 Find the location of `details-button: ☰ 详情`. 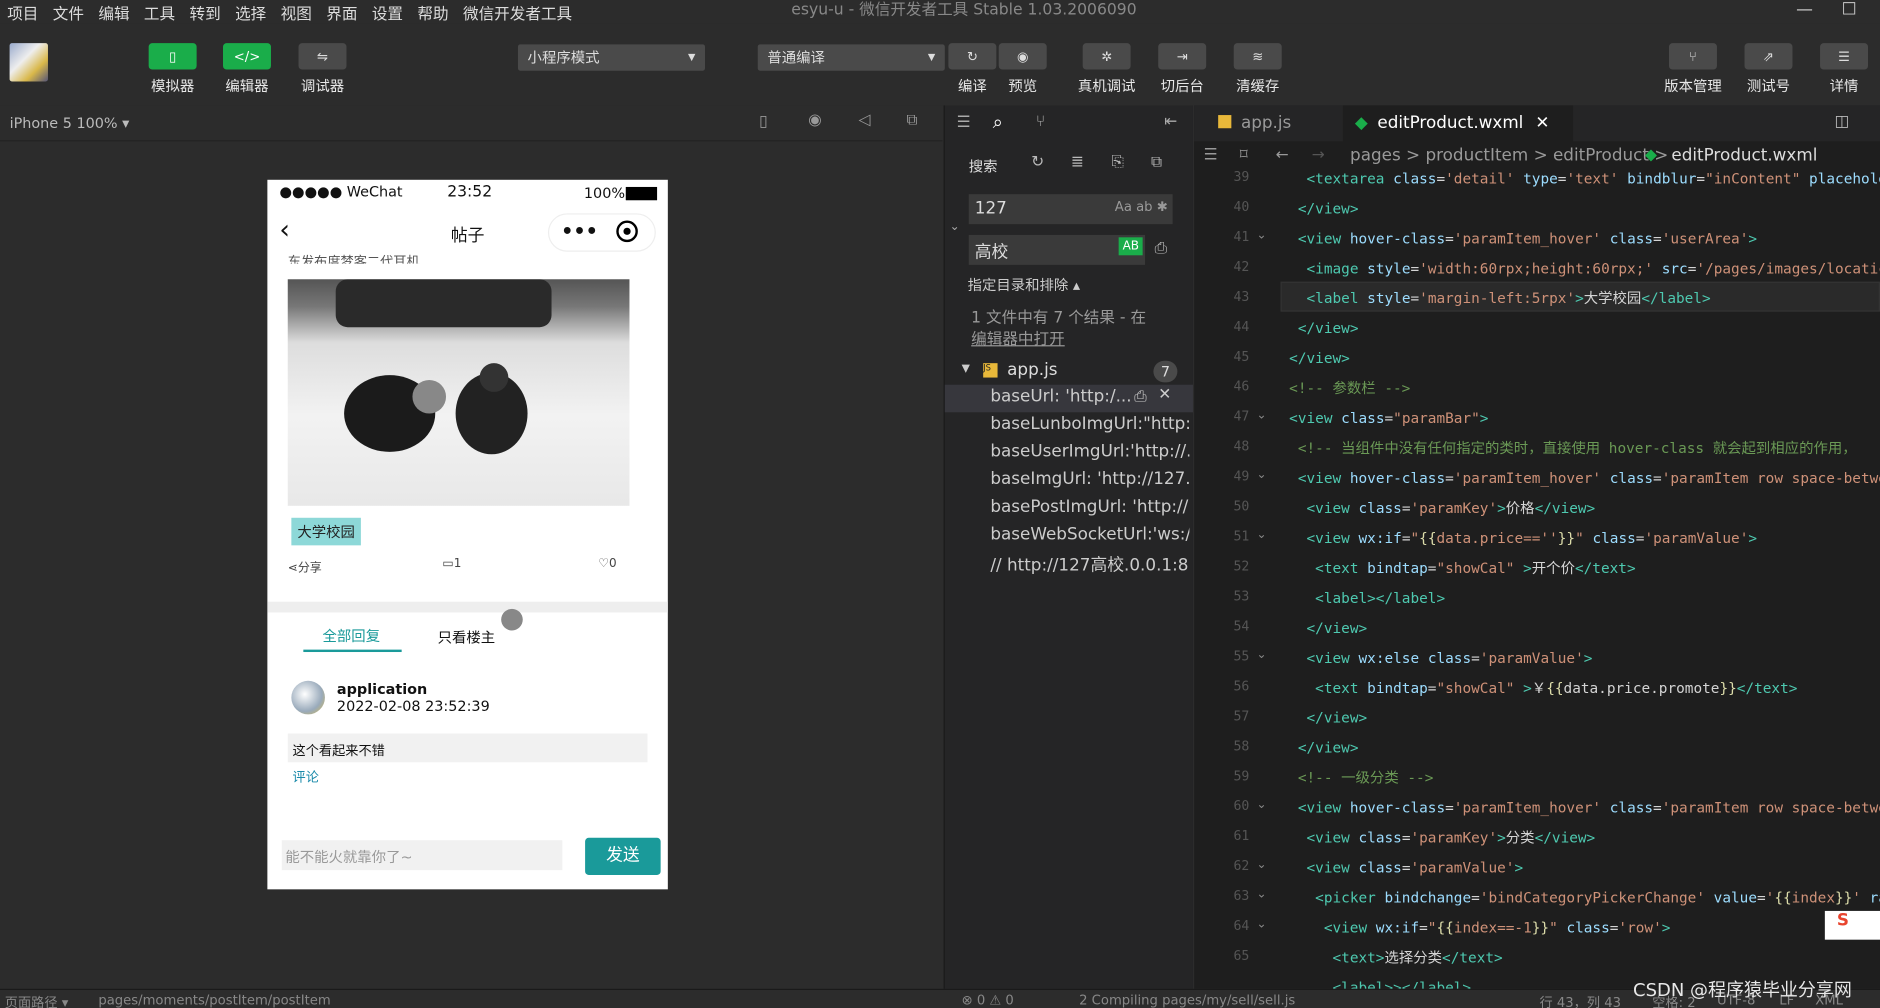

details-button: ☰ 详情 is located at coordinates (1844, 69).